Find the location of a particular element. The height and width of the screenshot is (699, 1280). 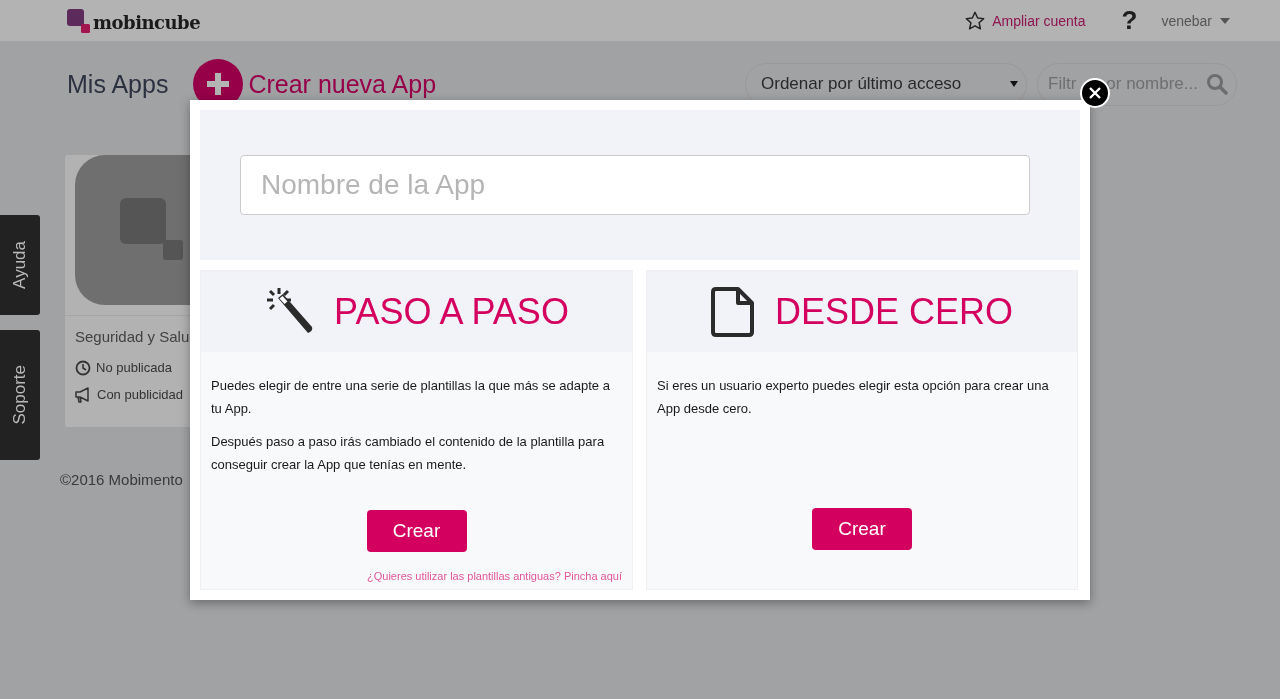

upgrade-link: Ampliar cuenta is located at coordinates (1025, 20).